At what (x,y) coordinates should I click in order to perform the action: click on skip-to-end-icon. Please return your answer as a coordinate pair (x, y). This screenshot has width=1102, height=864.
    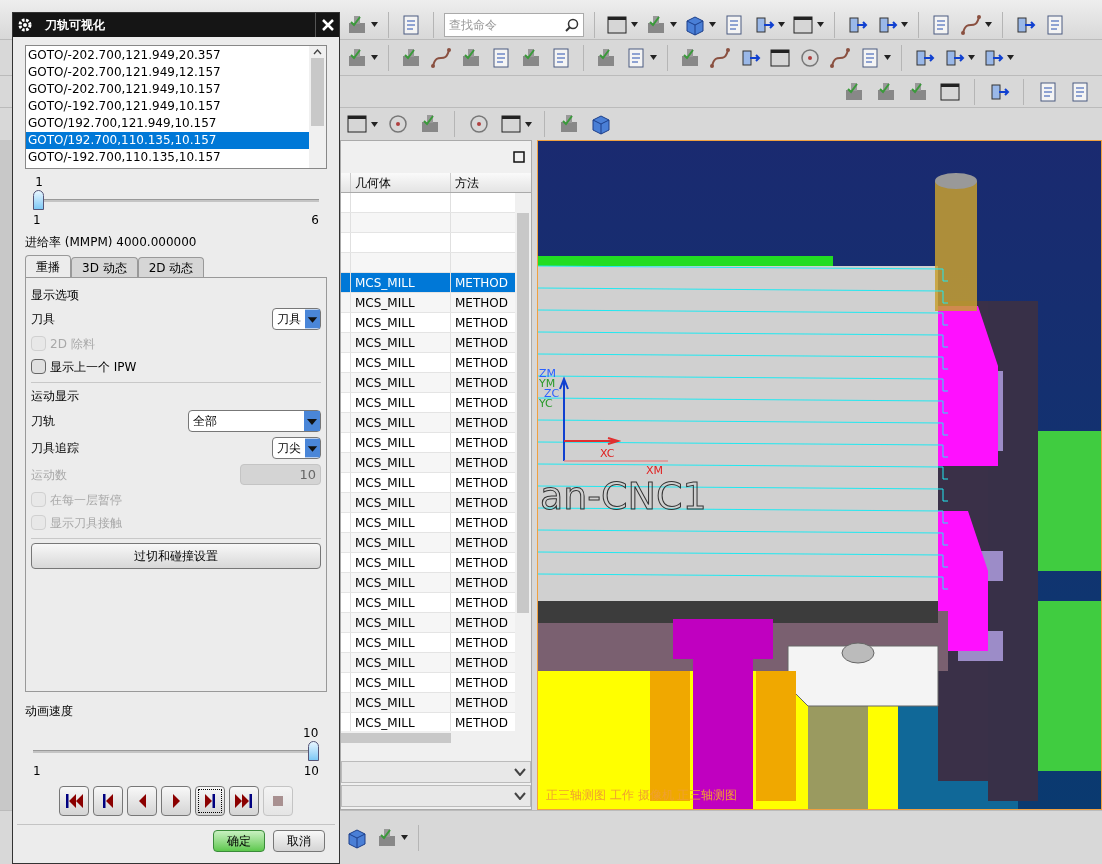
    Looking at the image, I should click on (244, 801).